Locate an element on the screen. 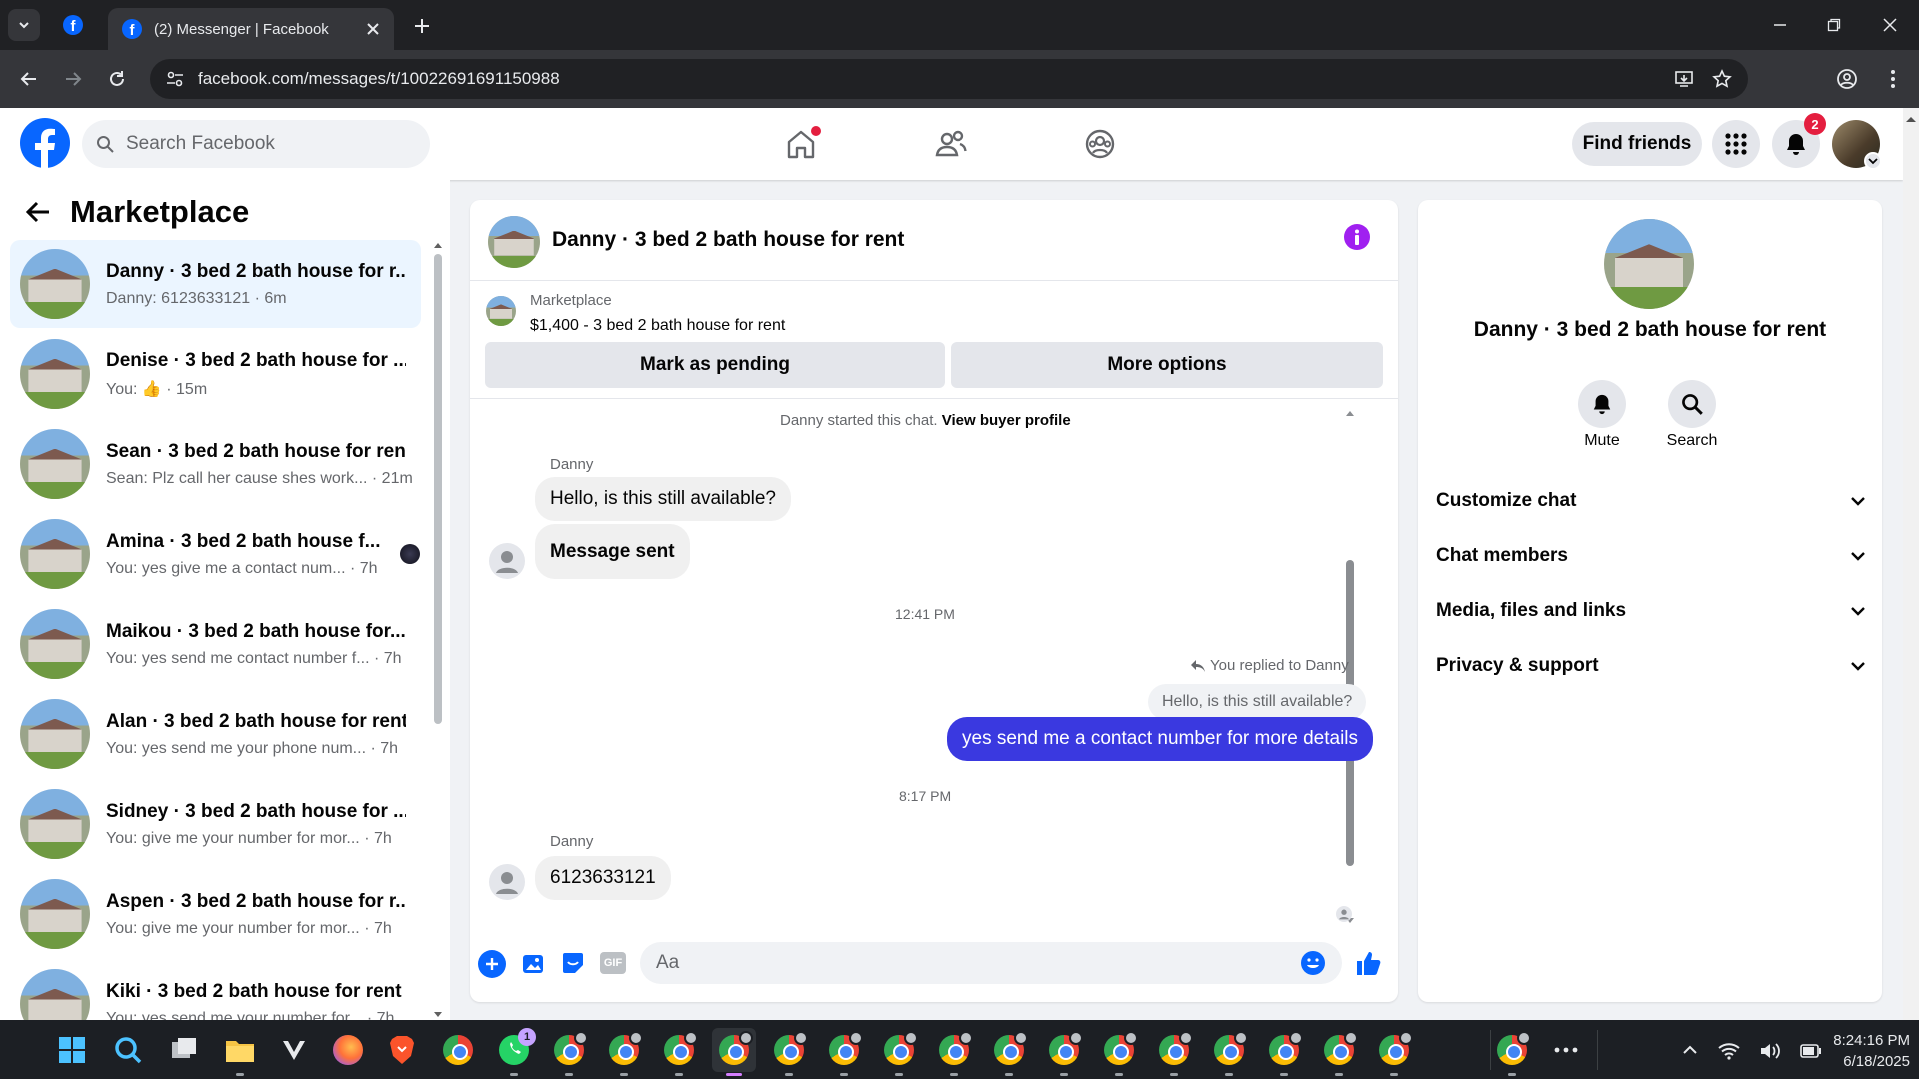 This screenshot has width=1919, height=1079. install-app-icon is located at coordinates (1684, 79).